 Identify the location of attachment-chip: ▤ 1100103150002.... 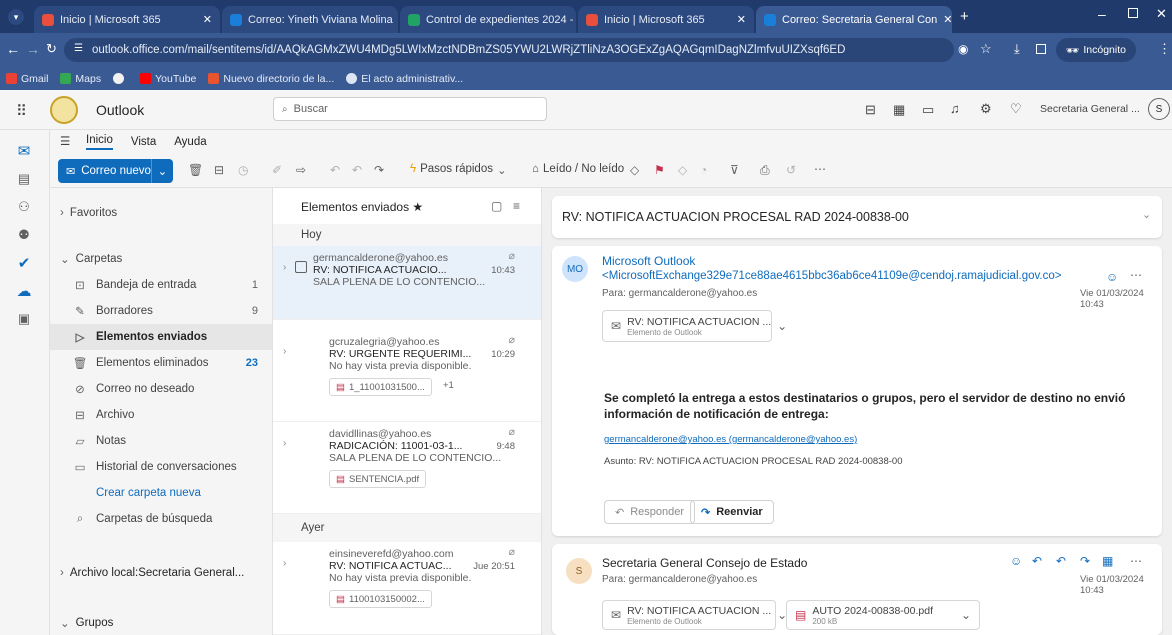
(380, 599).